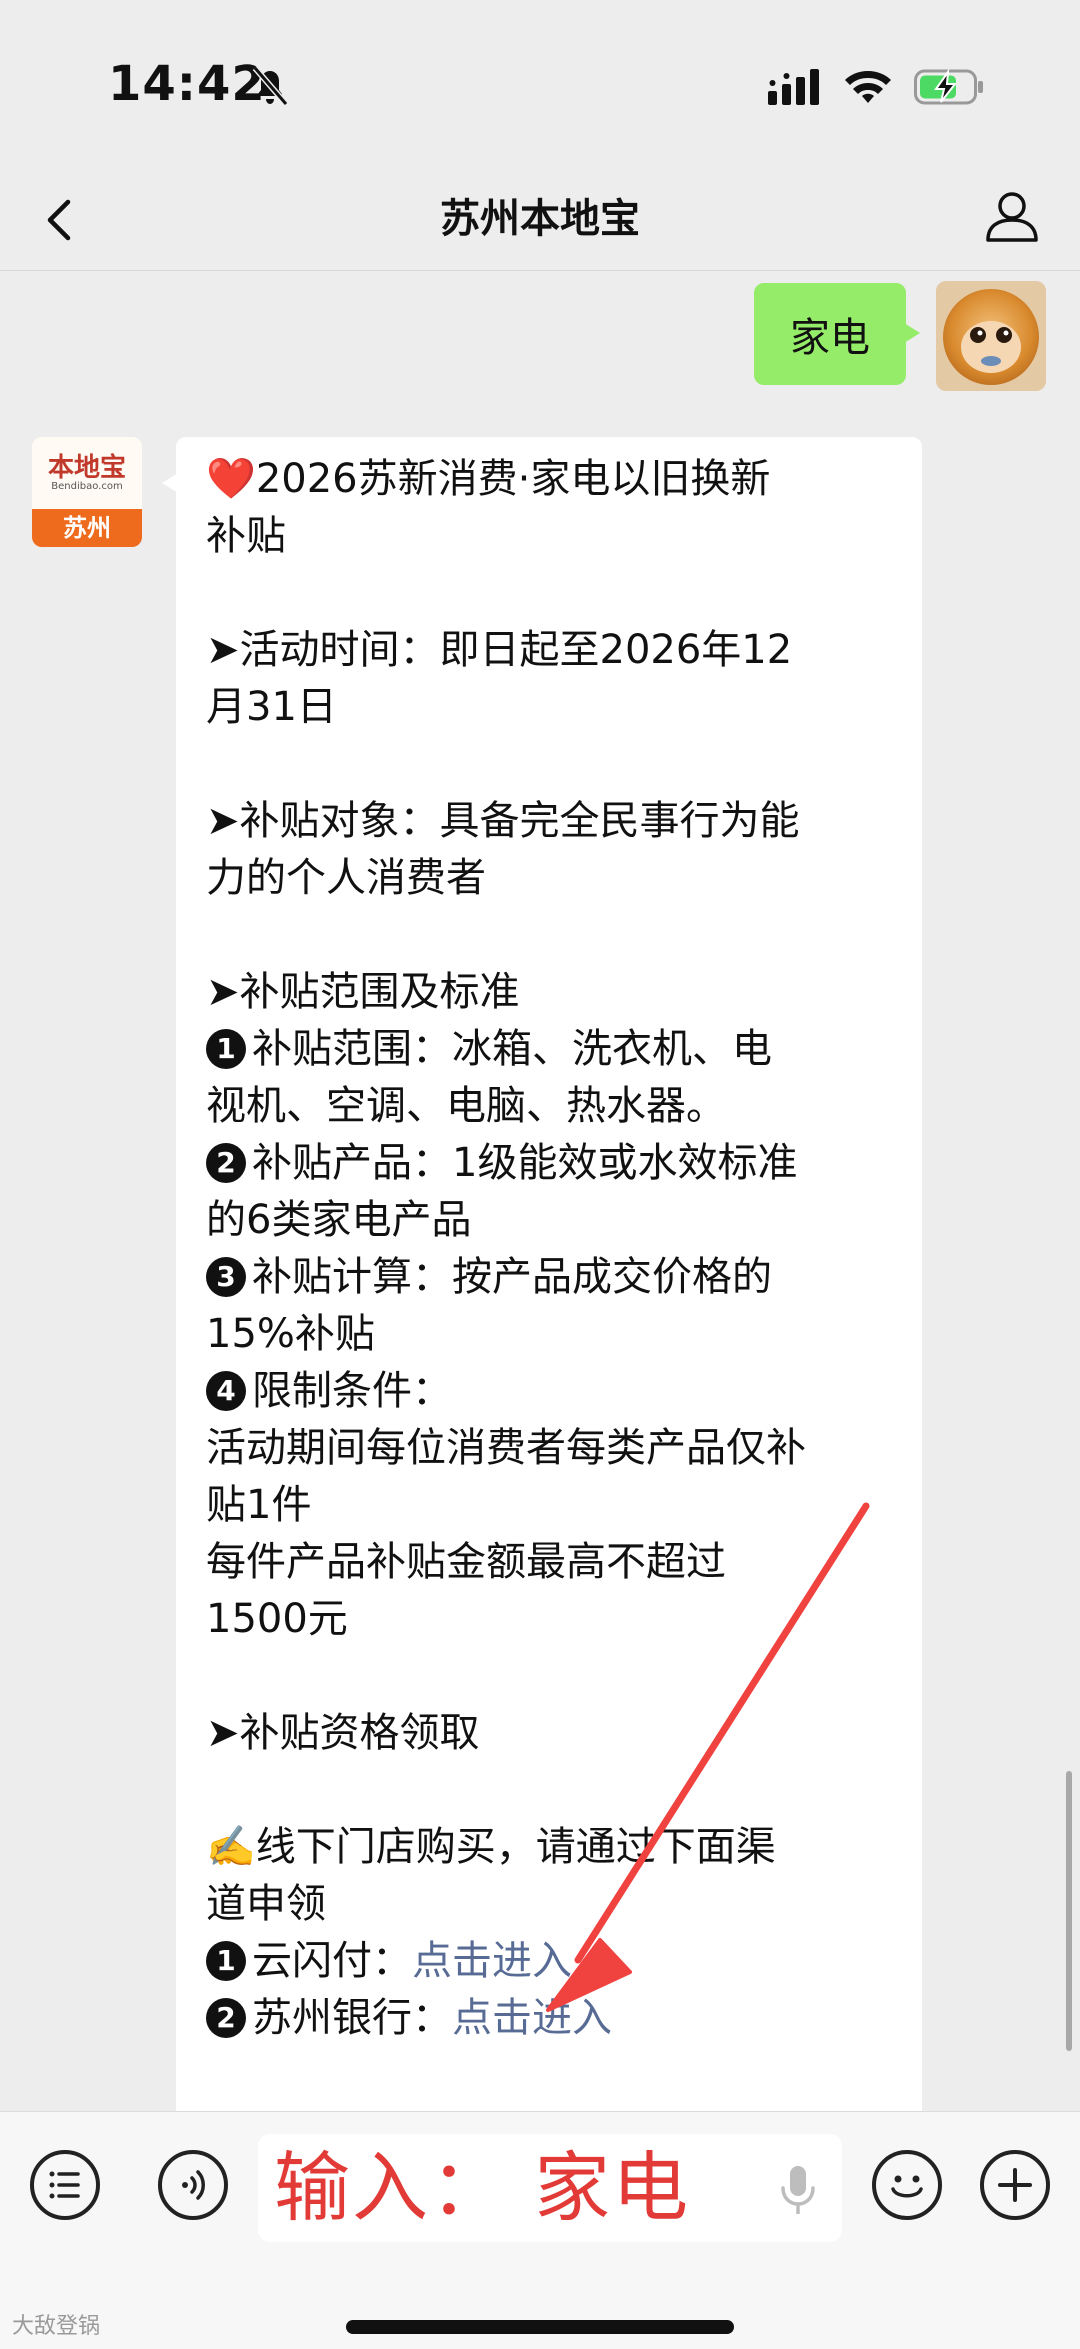 This screenshot has width=1080, height=2349. I want to click on message-line: 的6类家电产品, so click(549, 1220).